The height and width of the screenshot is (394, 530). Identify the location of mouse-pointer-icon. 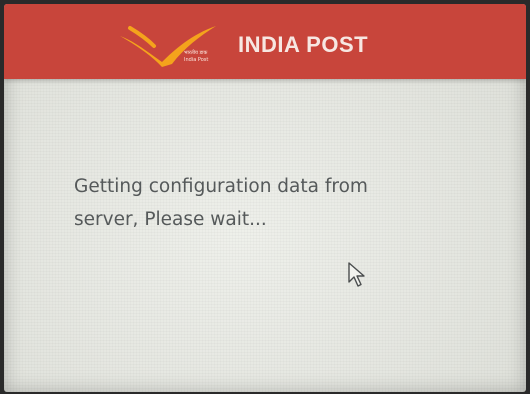
(356, 274).